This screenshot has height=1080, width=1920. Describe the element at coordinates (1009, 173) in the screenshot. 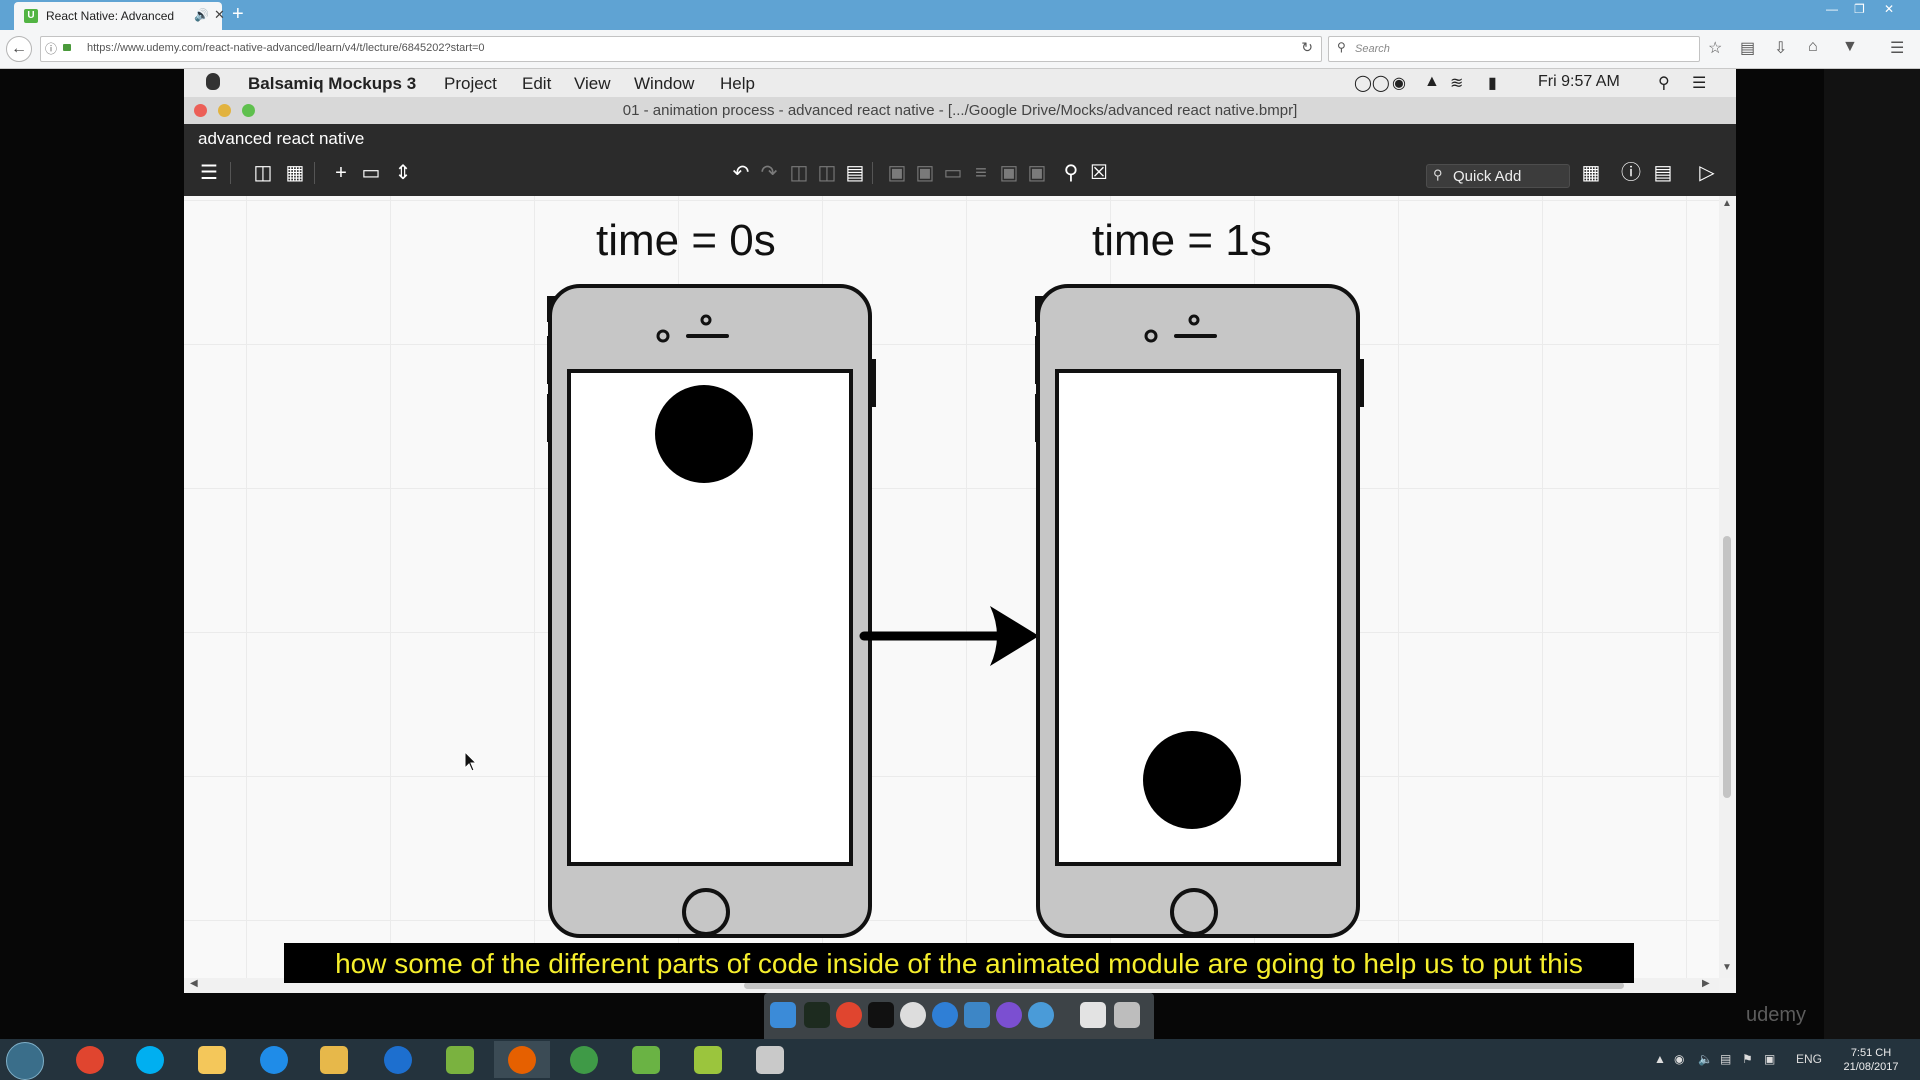

I see `lock-element-icon: ▣` at that location.